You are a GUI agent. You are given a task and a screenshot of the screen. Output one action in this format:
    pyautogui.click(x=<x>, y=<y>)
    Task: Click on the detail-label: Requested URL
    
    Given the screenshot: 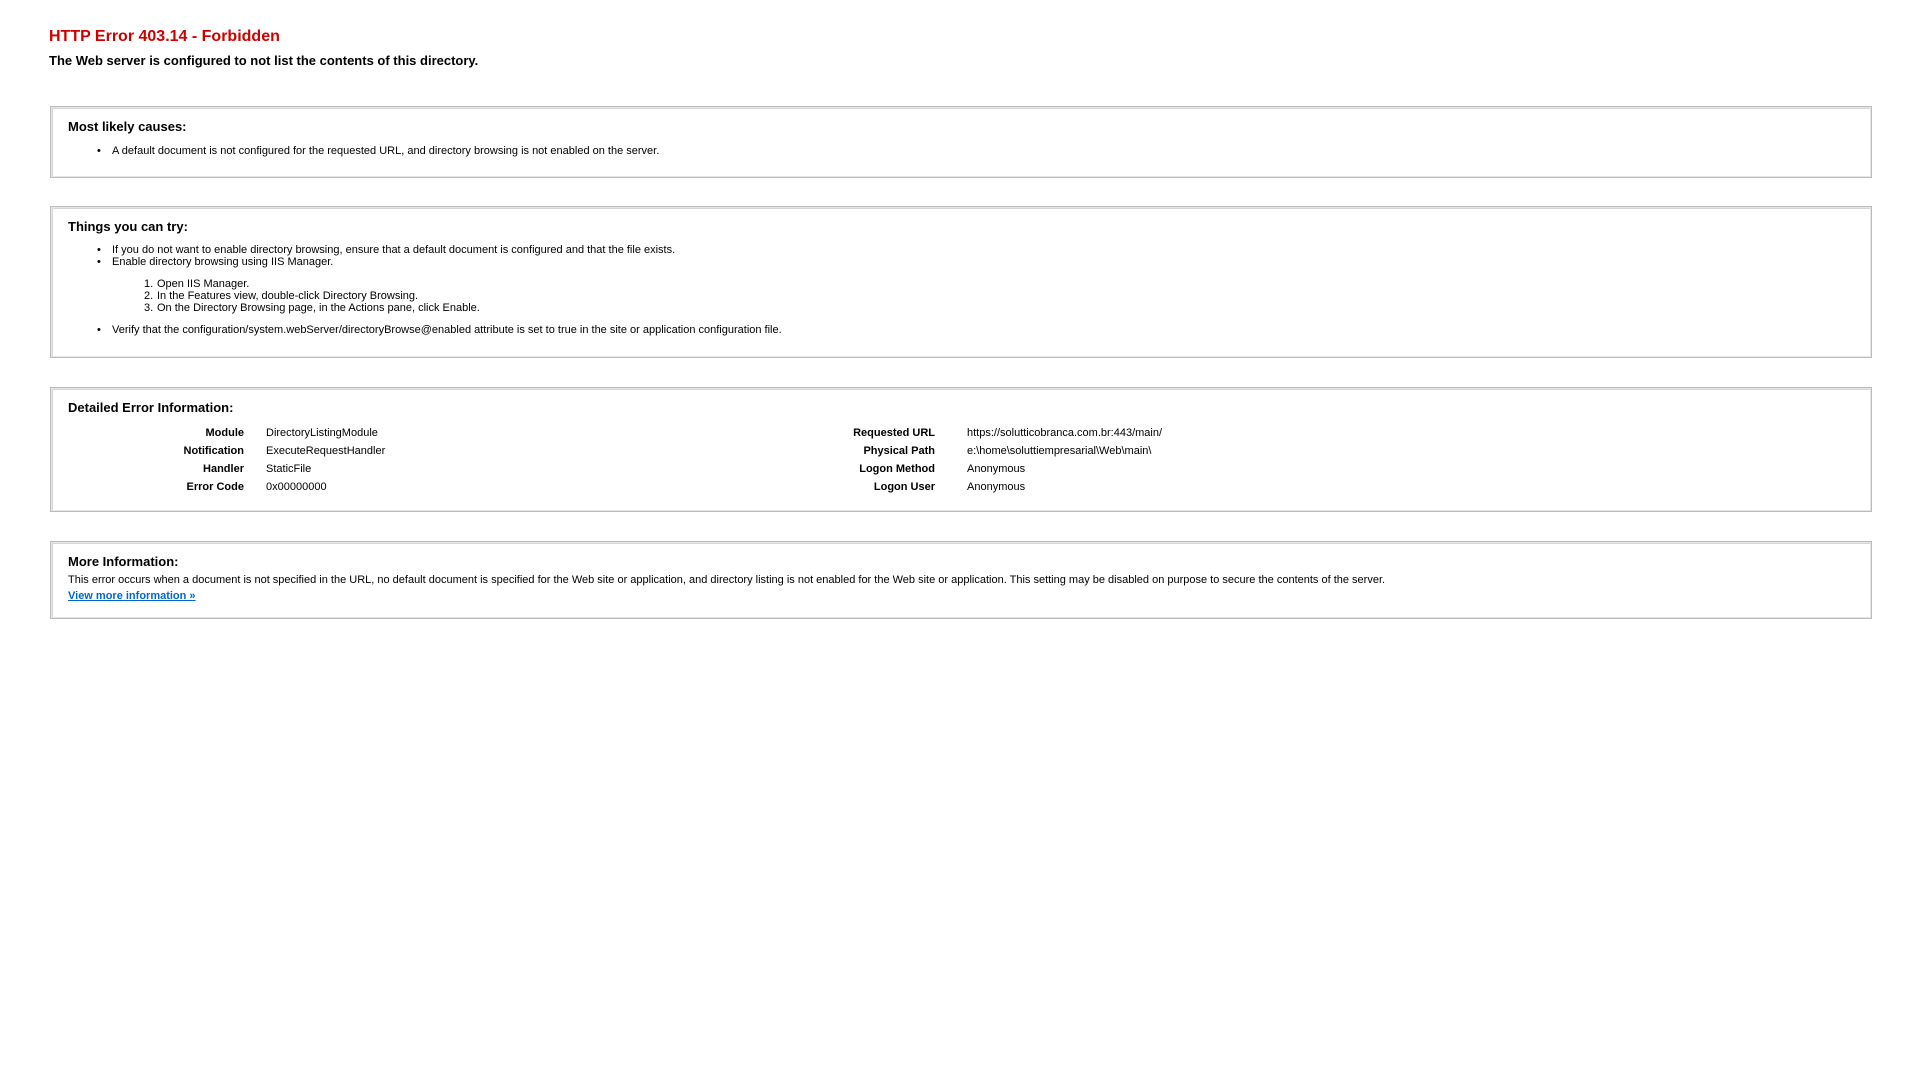 What is the action you would take?
    pyautogui.click(x=894, y=433)
    